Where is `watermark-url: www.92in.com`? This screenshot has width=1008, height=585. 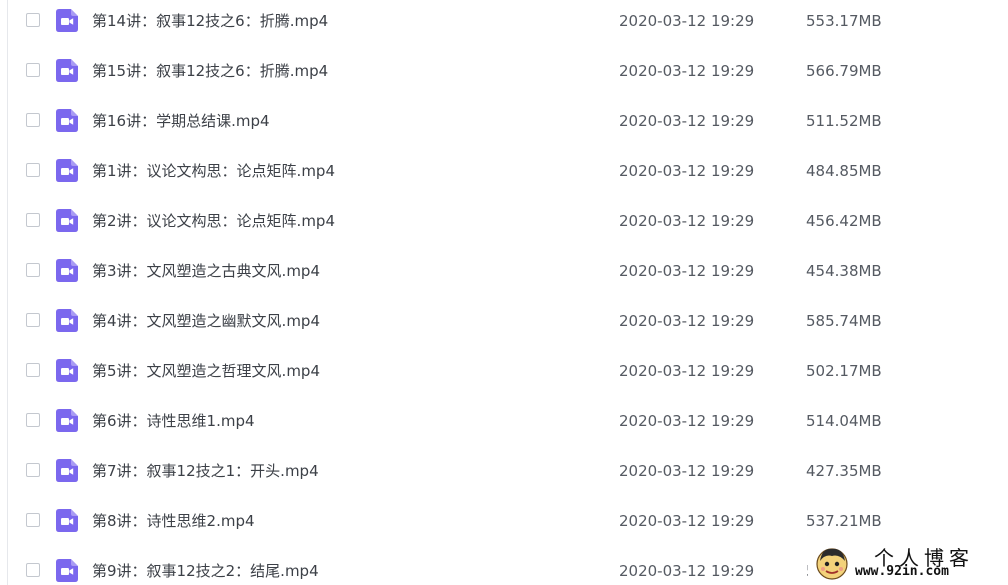 watermark-url: www.92in.com is located at coordinates (902, 571).